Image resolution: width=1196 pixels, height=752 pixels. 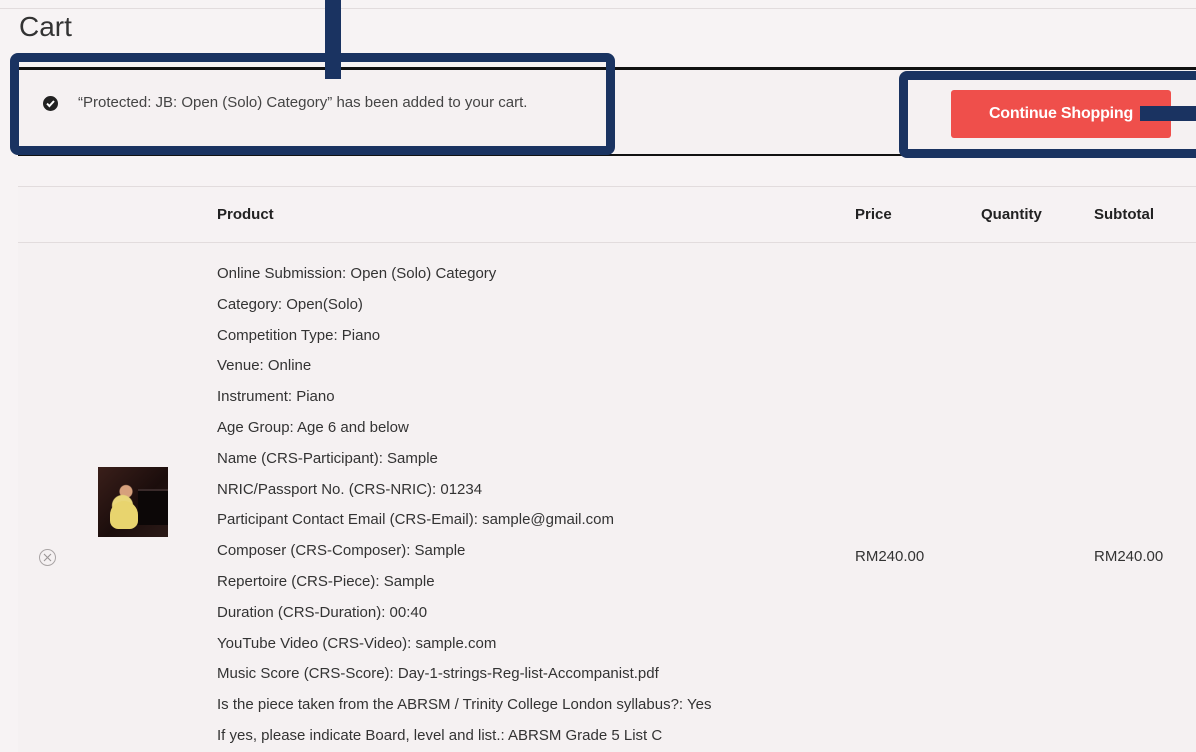 I want to click on header-subtotal: Subtotal, so click(x=1124, y=214).